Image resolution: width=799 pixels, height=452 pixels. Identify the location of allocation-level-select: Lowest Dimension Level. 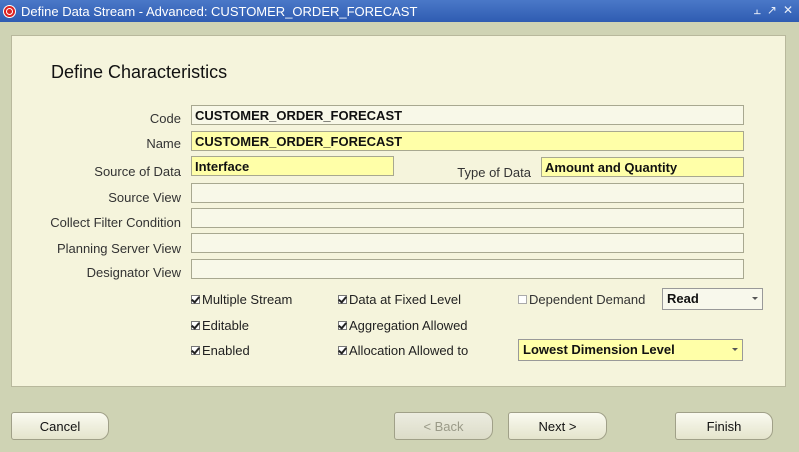
(630, 350).